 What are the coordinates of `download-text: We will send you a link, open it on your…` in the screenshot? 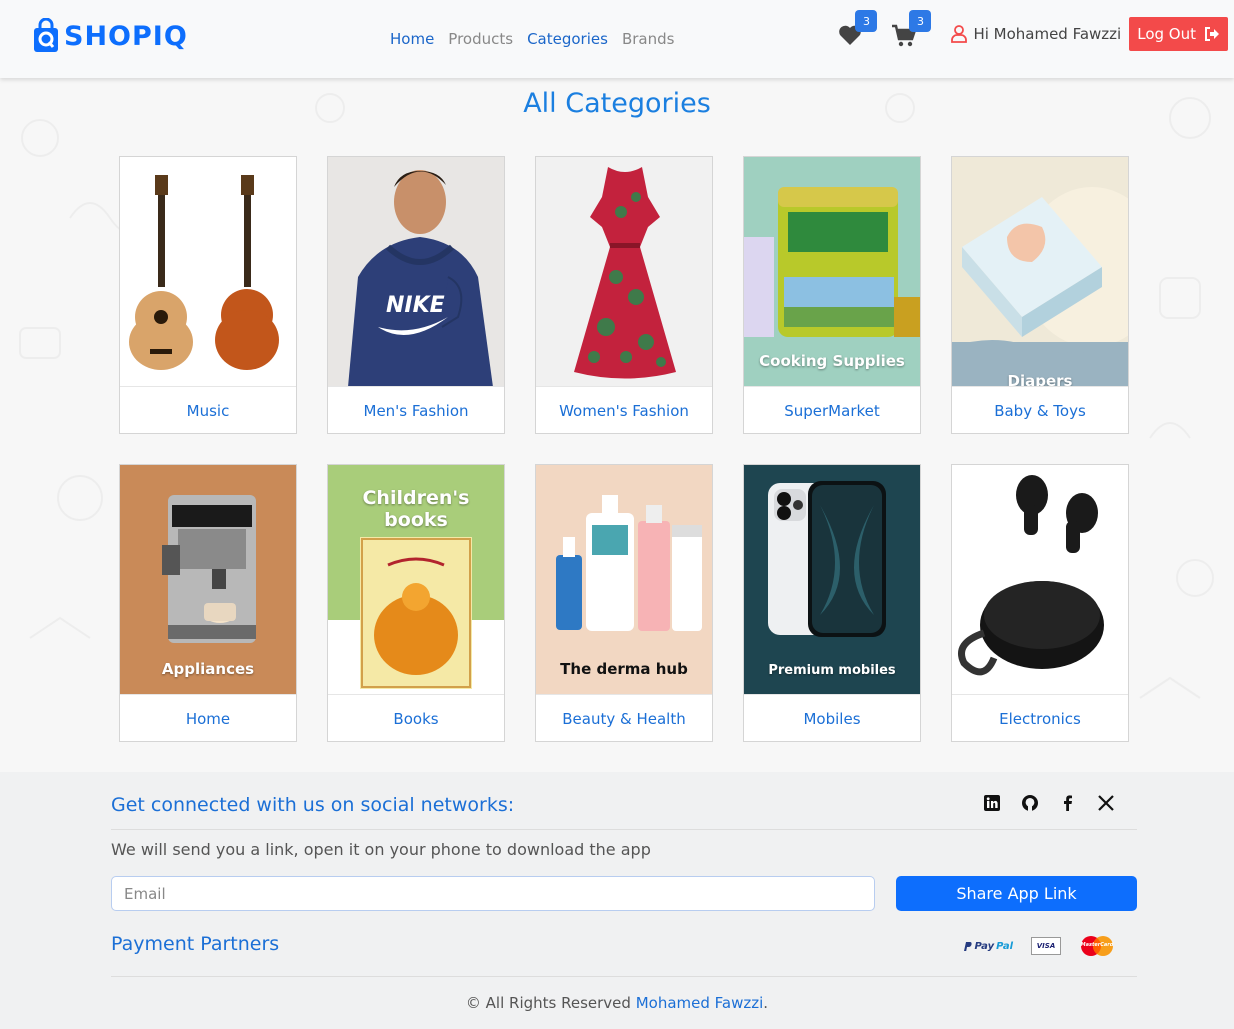 It's located at (381, 849).